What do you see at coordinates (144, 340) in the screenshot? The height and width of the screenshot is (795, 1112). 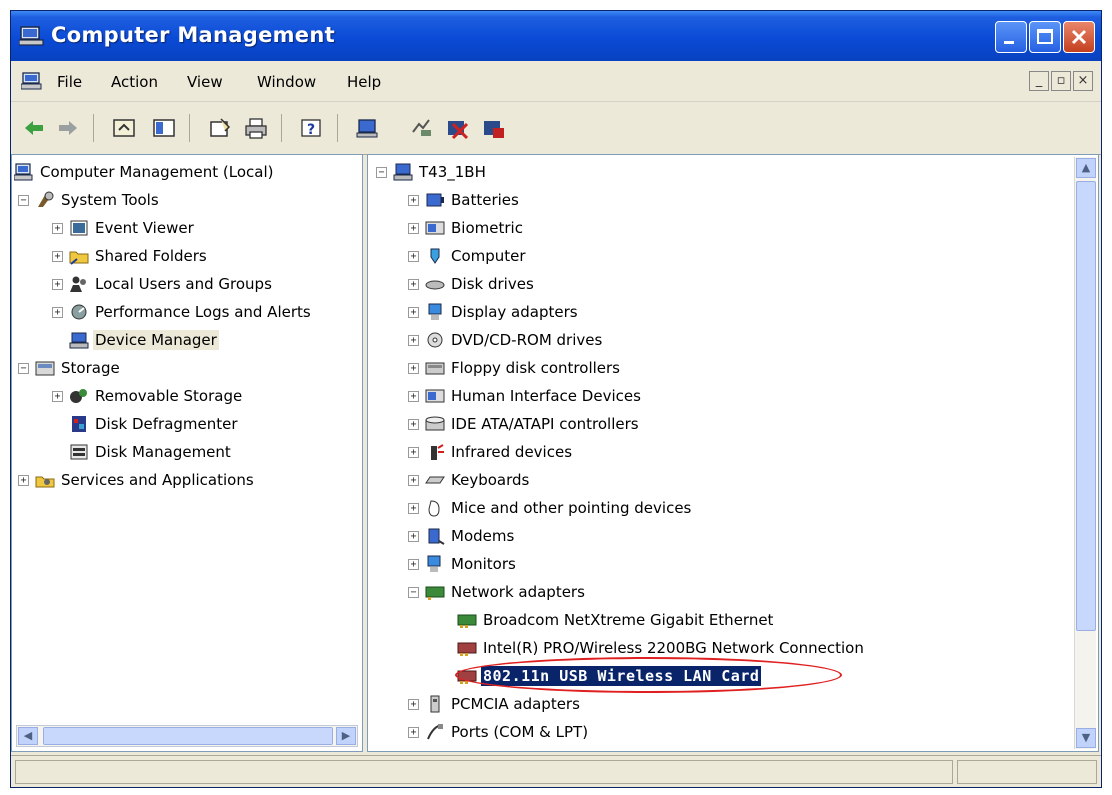 I see `tree-item-device-manager: Device Manager` at bounding box center [144, 340].